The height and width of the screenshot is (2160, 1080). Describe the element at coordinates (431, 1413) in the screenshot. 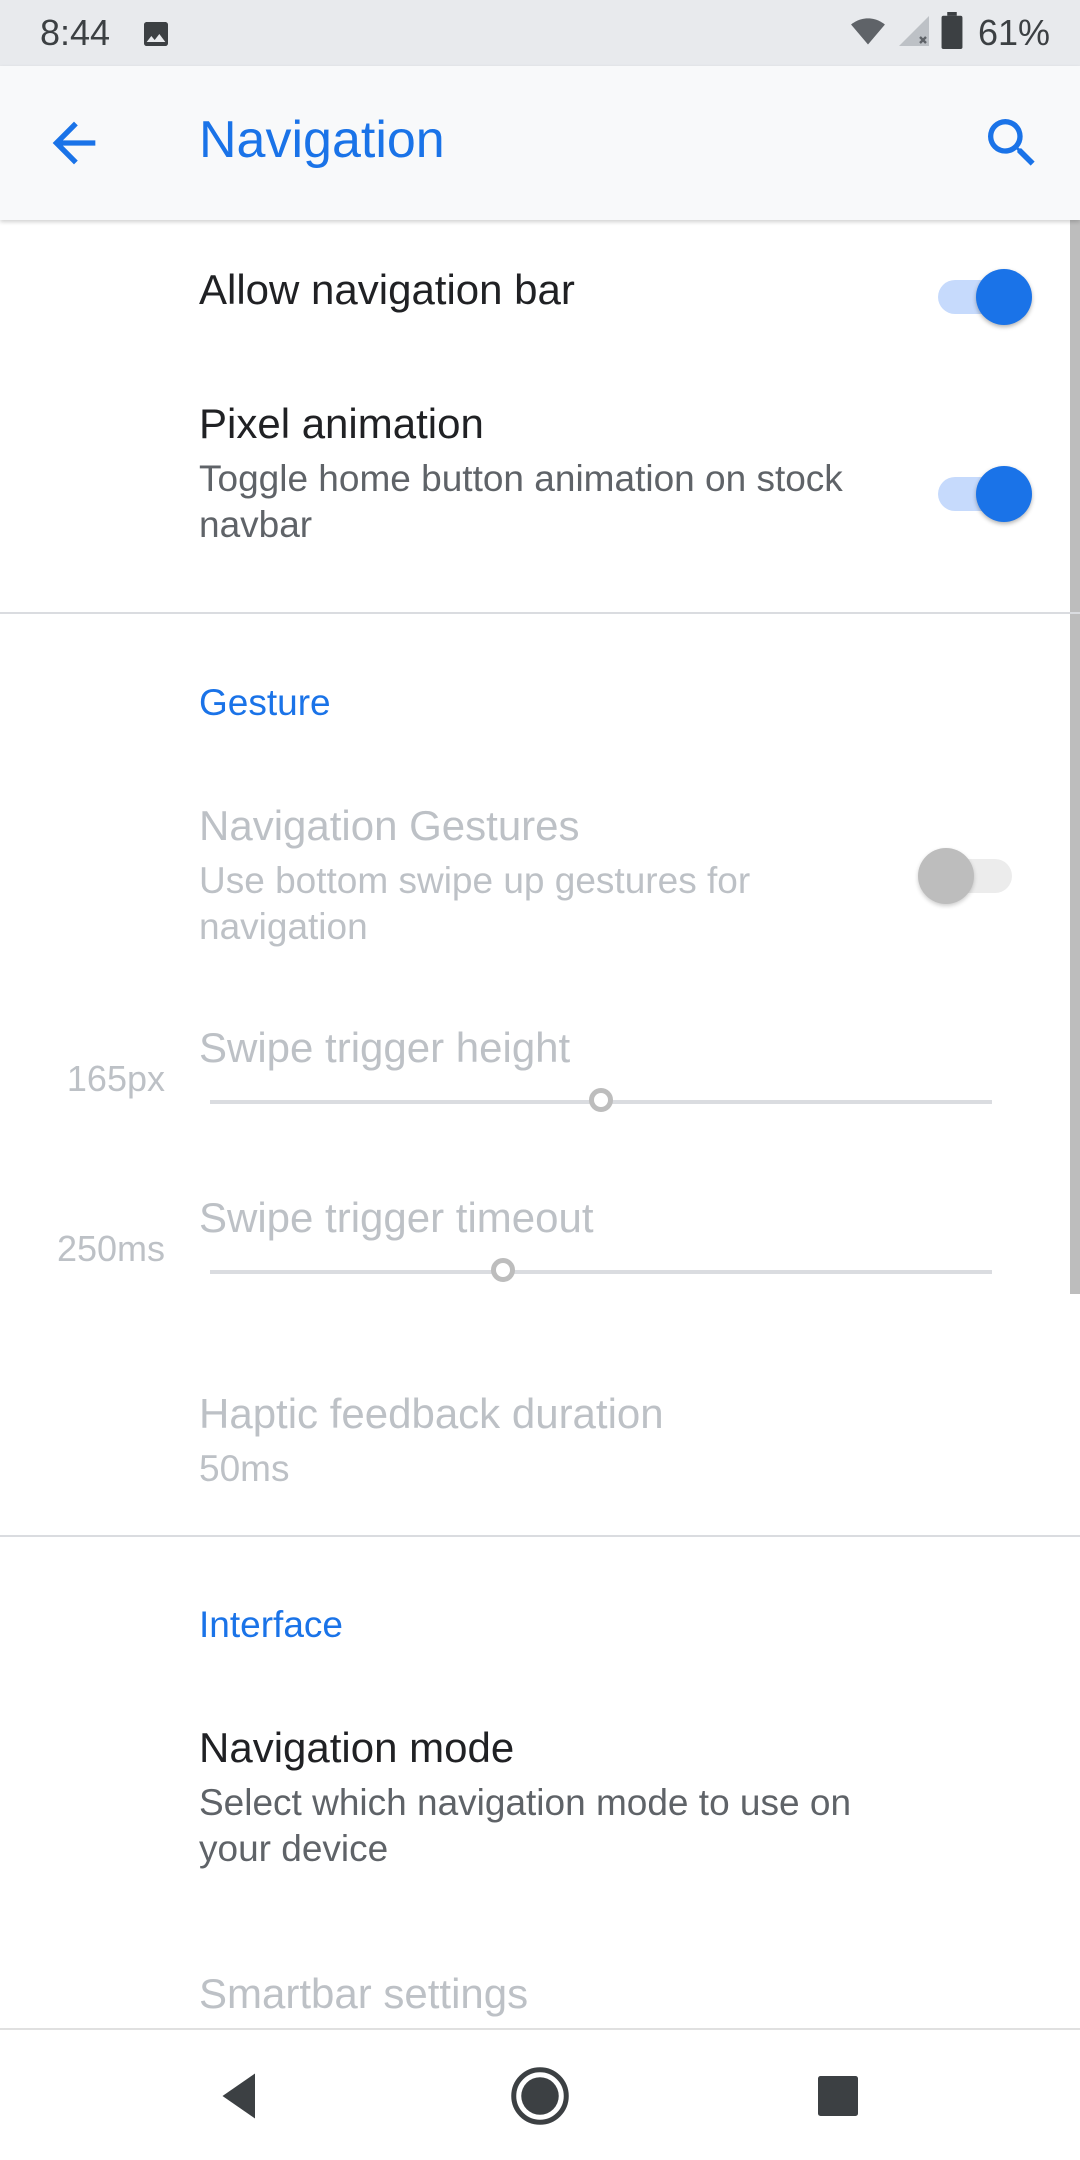

I see `haptic-duration-title: Haptic feedback duration` at that location.